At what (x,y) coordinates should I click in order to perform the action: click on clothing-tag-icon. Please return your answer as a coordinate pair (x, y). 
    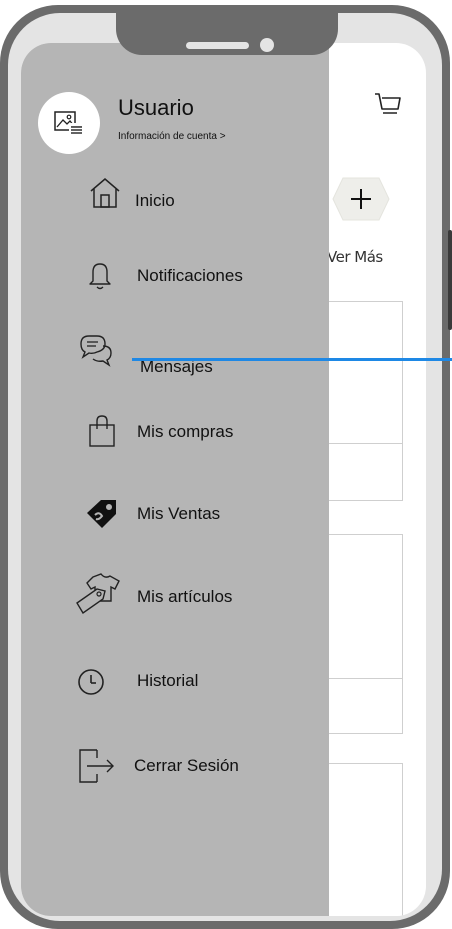
    Looking at the image, I should click on (98, 594).